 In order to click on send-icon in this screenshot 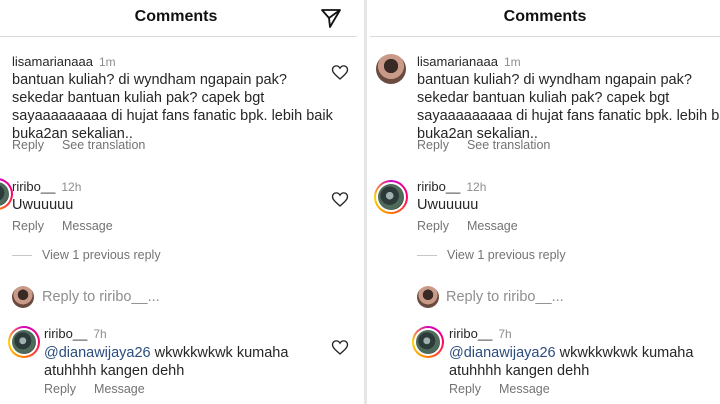, I will do `click(331, 18)`.